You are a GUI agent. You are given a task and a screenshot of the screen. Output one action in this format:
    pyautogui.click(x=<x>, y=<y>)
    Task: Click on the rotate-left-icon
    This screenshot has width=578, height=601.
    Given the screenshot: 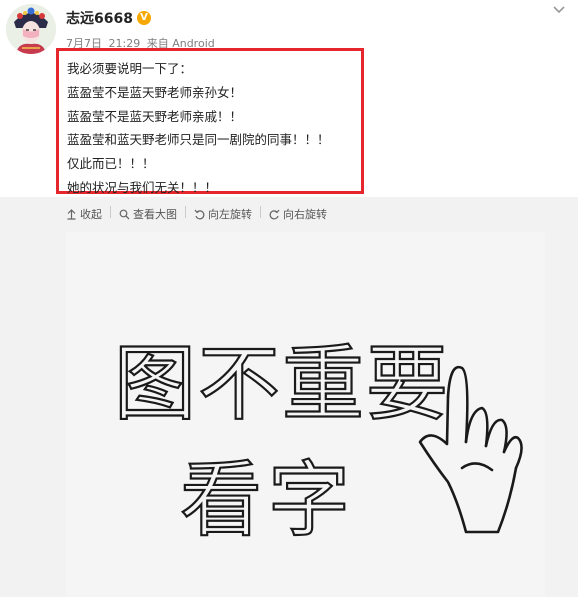 What is the action you would take?
    pyautogui.click(x=199, y=214)
    